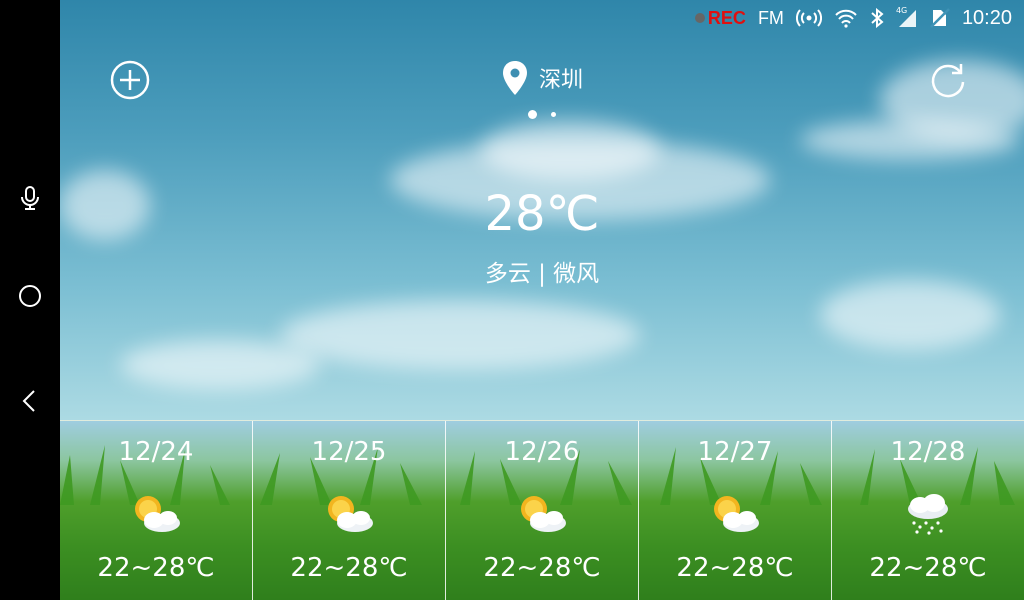  Describe the element at coordinates (542, 114) in the screenshot. I see `page-indicator` at that location.